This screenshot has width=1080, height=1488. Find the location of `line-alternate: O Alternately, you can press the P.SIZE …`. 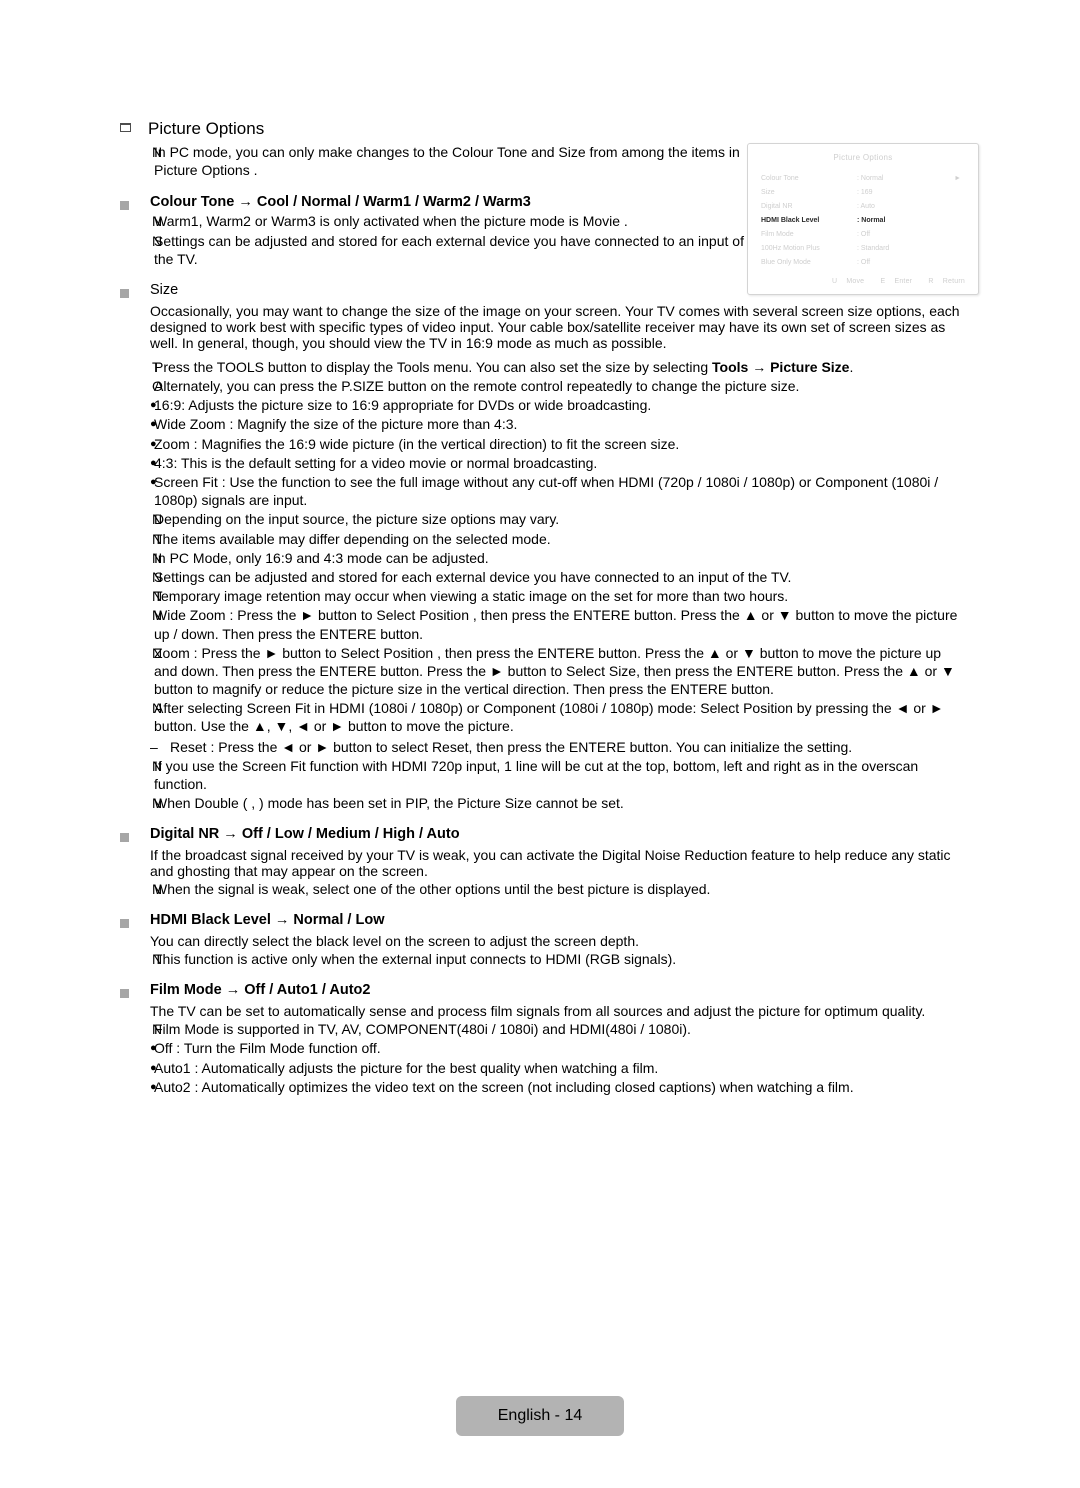

line-alternate: O Alternately, you can press the P.SIZE … is located at coordinates (540, 386).